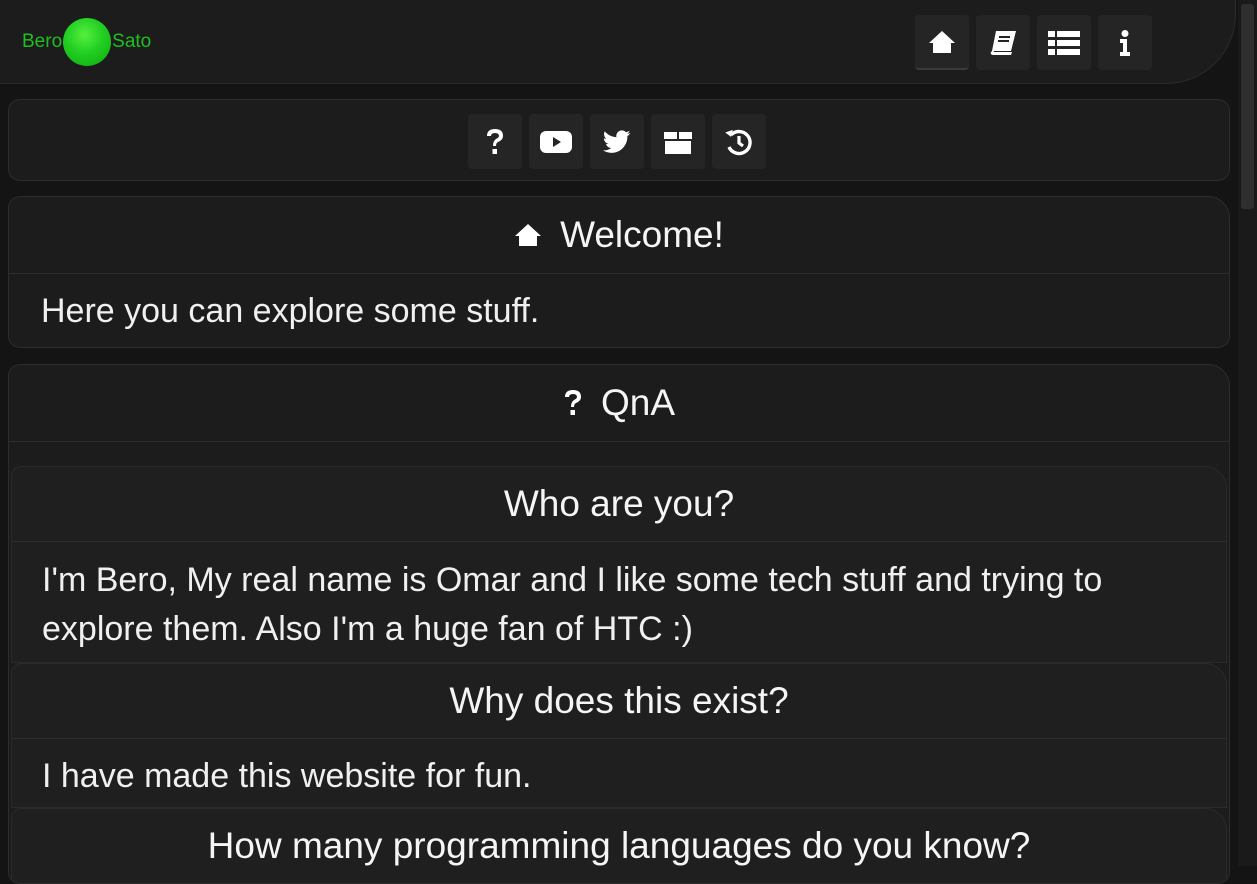  I want to click on qna-answer: I have made this website for fun., so click(287, 776).